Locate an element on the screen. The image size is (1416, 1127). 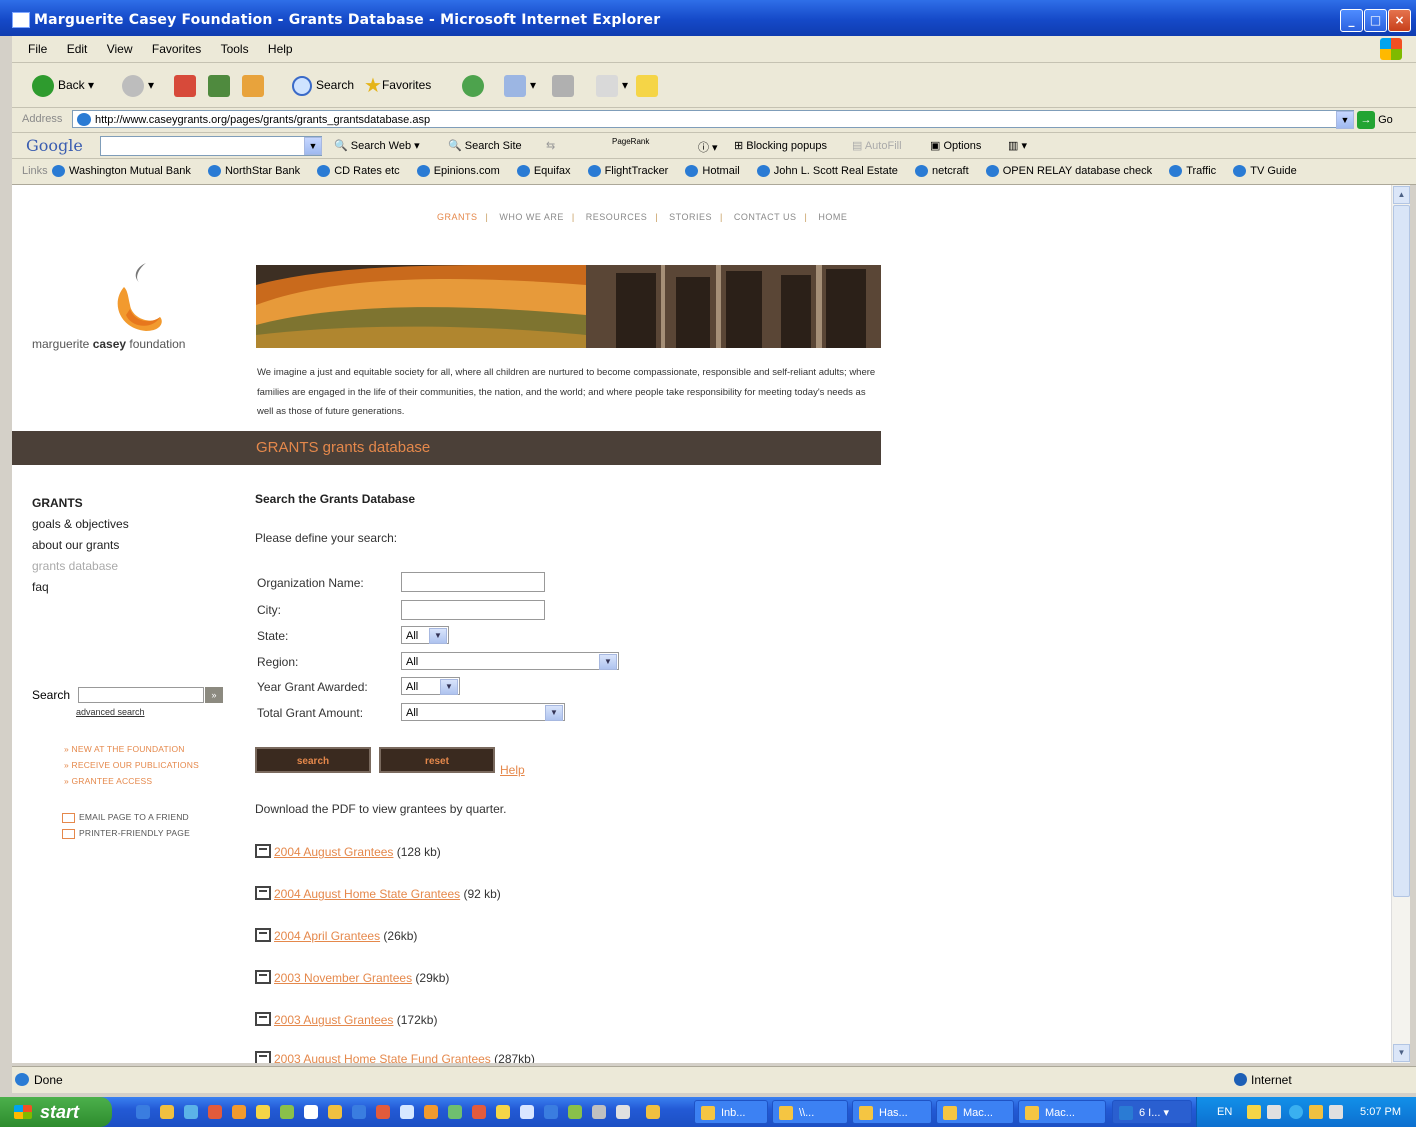
pdf-link: 2003 August Grantees is located at coordinates (333, 1020).